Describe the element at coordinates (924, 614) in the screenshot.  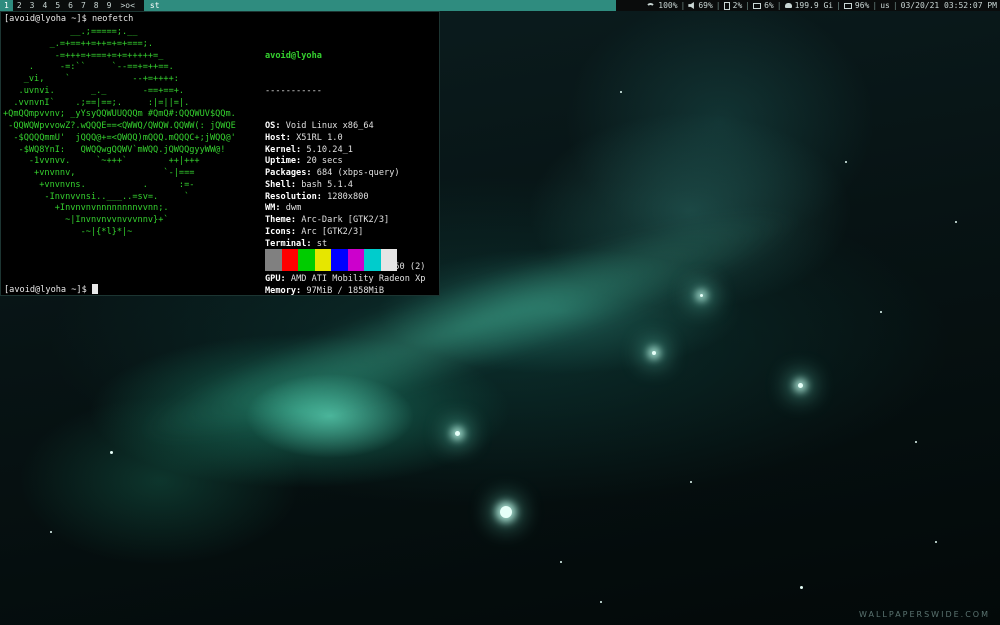
I see `wallpaper-watermark: WALLPAPERSWIDE.COM` at that location.